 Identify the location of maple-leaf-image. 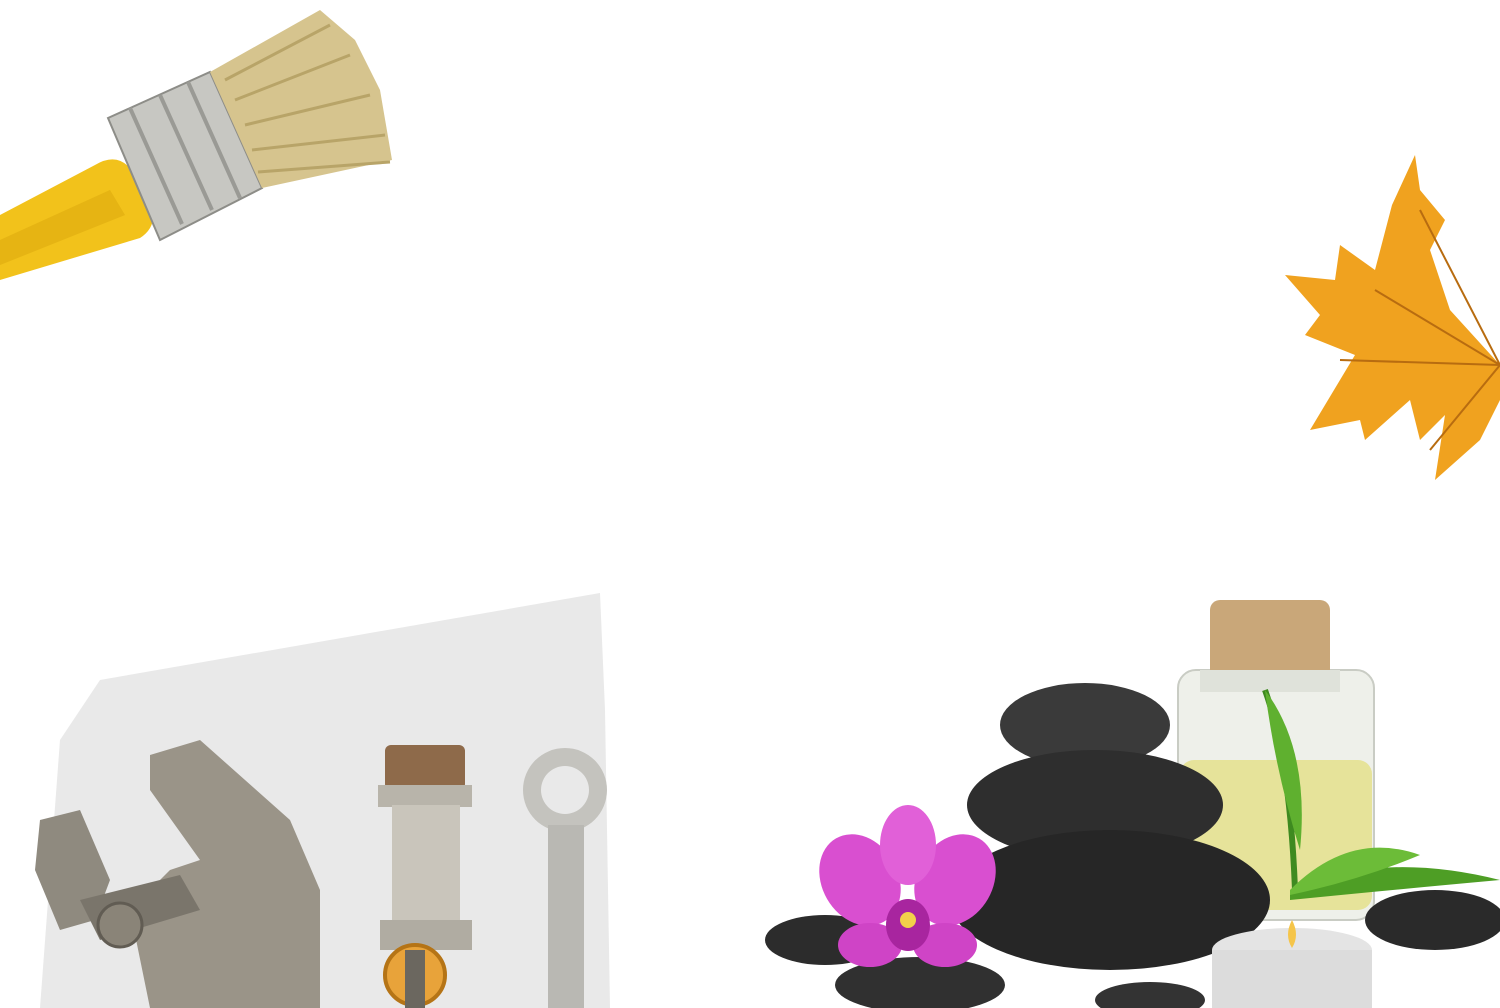
(1390, 335).